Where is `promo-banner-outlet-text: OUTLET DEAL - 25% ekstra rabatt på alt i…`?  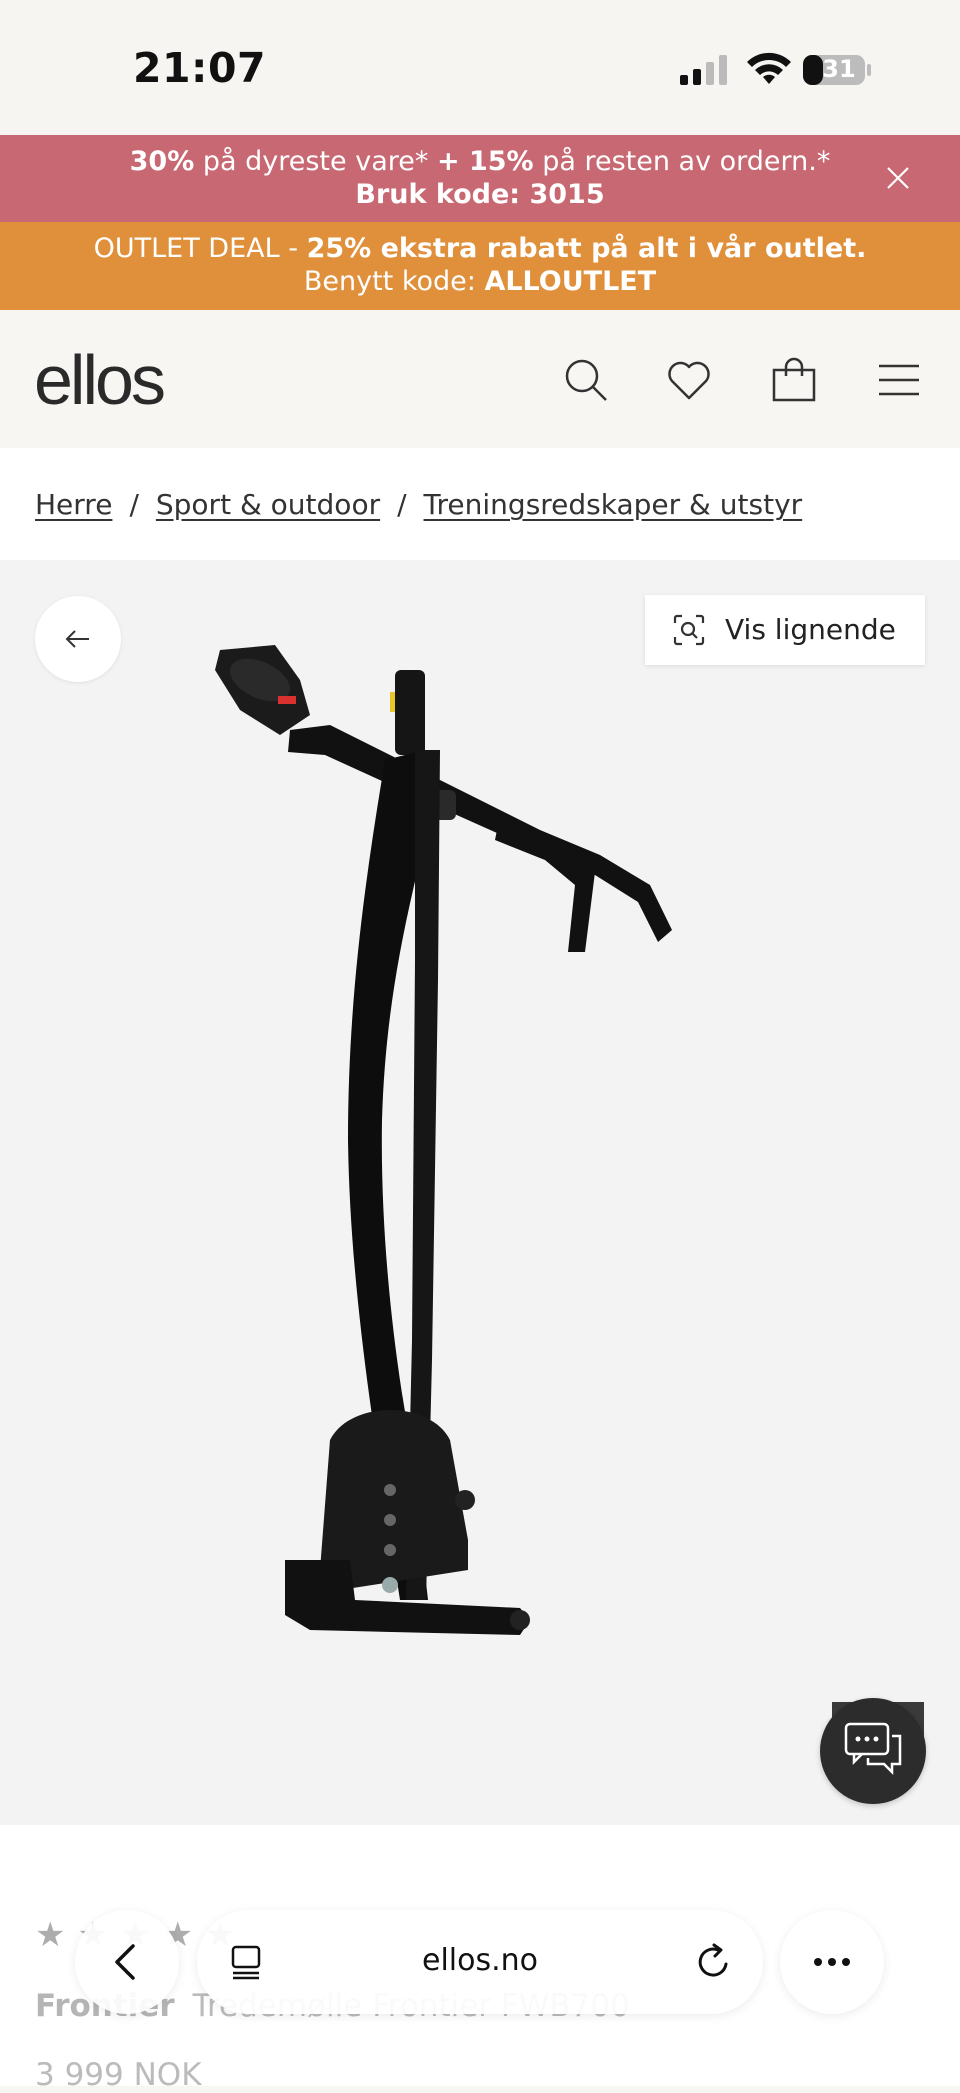
promo-banner-outlet-text: OUTLET DEAL - 25% ekstra rabatt på alt i… is located at coordinates (480, 265).